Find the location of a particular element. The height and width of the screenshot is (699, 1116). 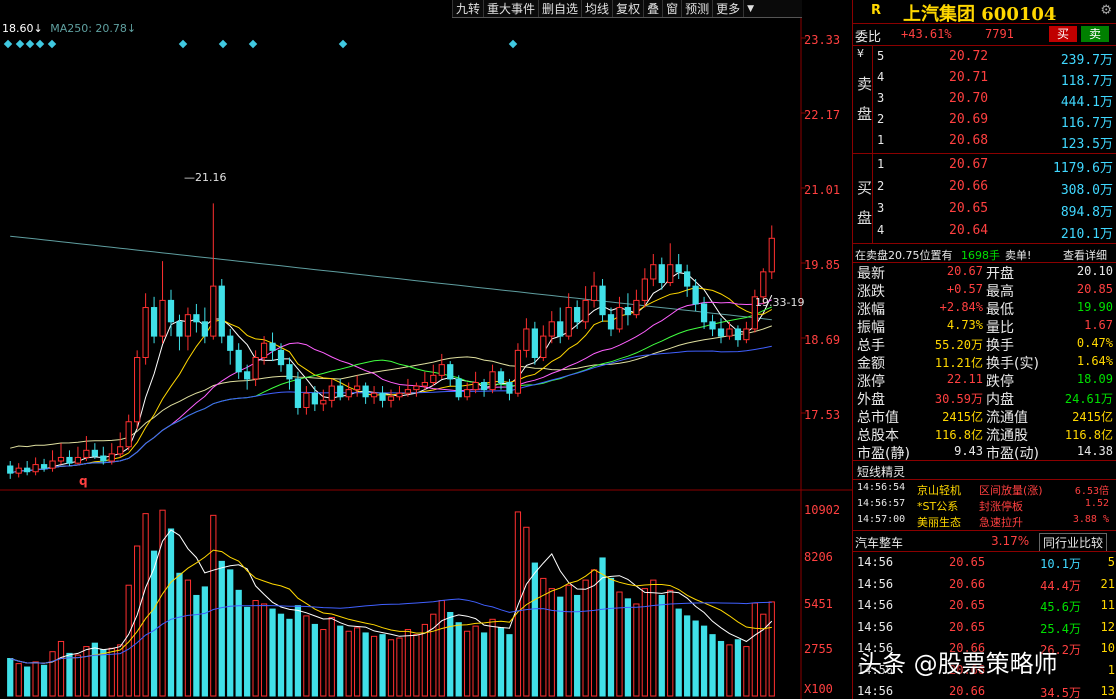

stat-value: 116.8亿 is located at coordinates (1088, 435).